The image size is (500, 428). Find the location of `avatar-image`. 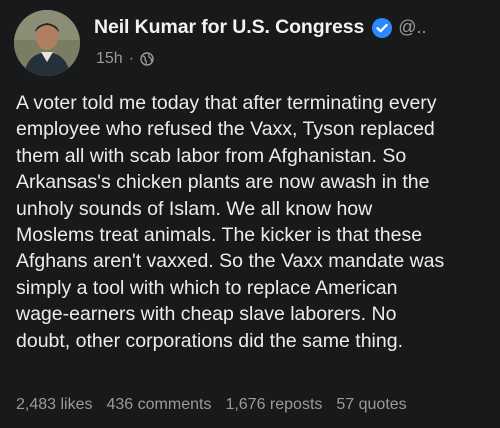

avatar-image is located at coordinates (47, 43).